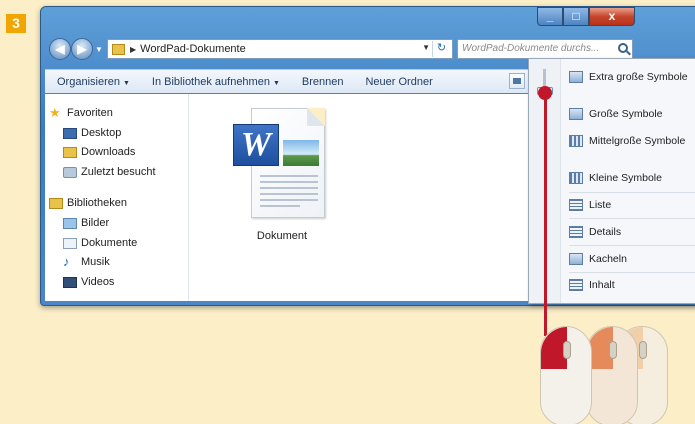 This screenshot has width=695, height=424. I want to click on menu-item-content: Inhalt, so click(592, 285).